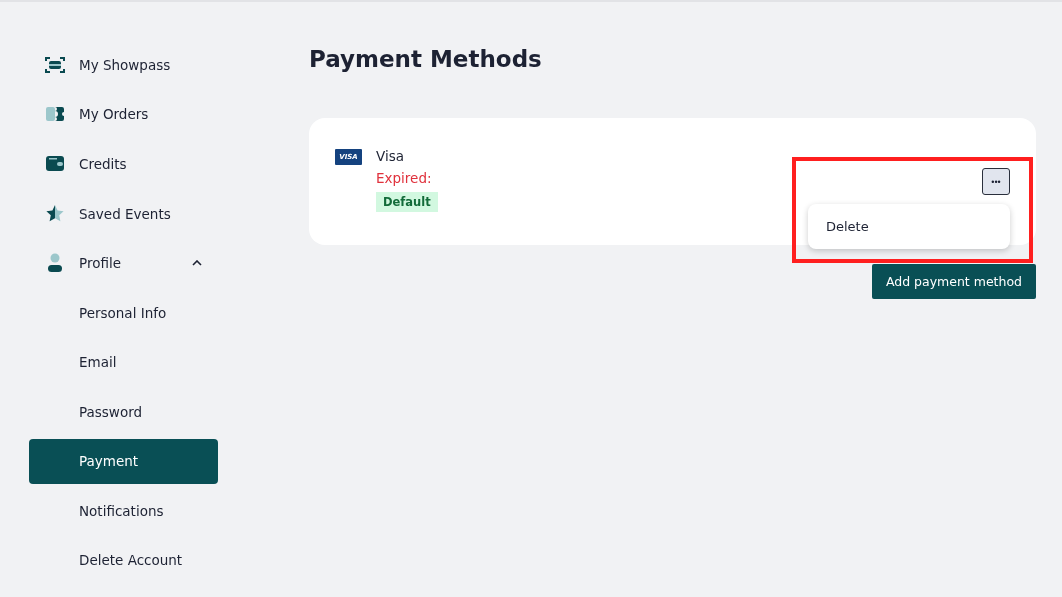  Describe the element at coordinates (123, 312) in the screenshot. I see `sidebar-item: Personal Info` at that location.